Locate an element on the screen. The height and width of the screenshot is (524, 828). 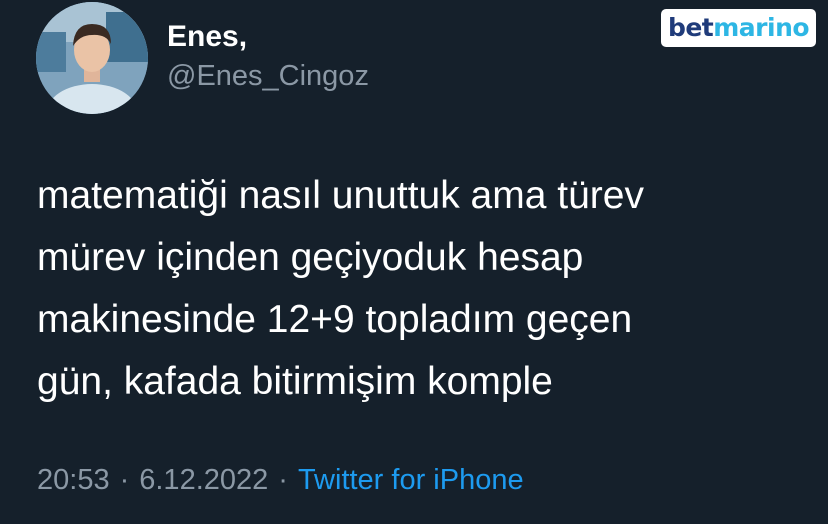
avatar is located at coordinates (92, 58).